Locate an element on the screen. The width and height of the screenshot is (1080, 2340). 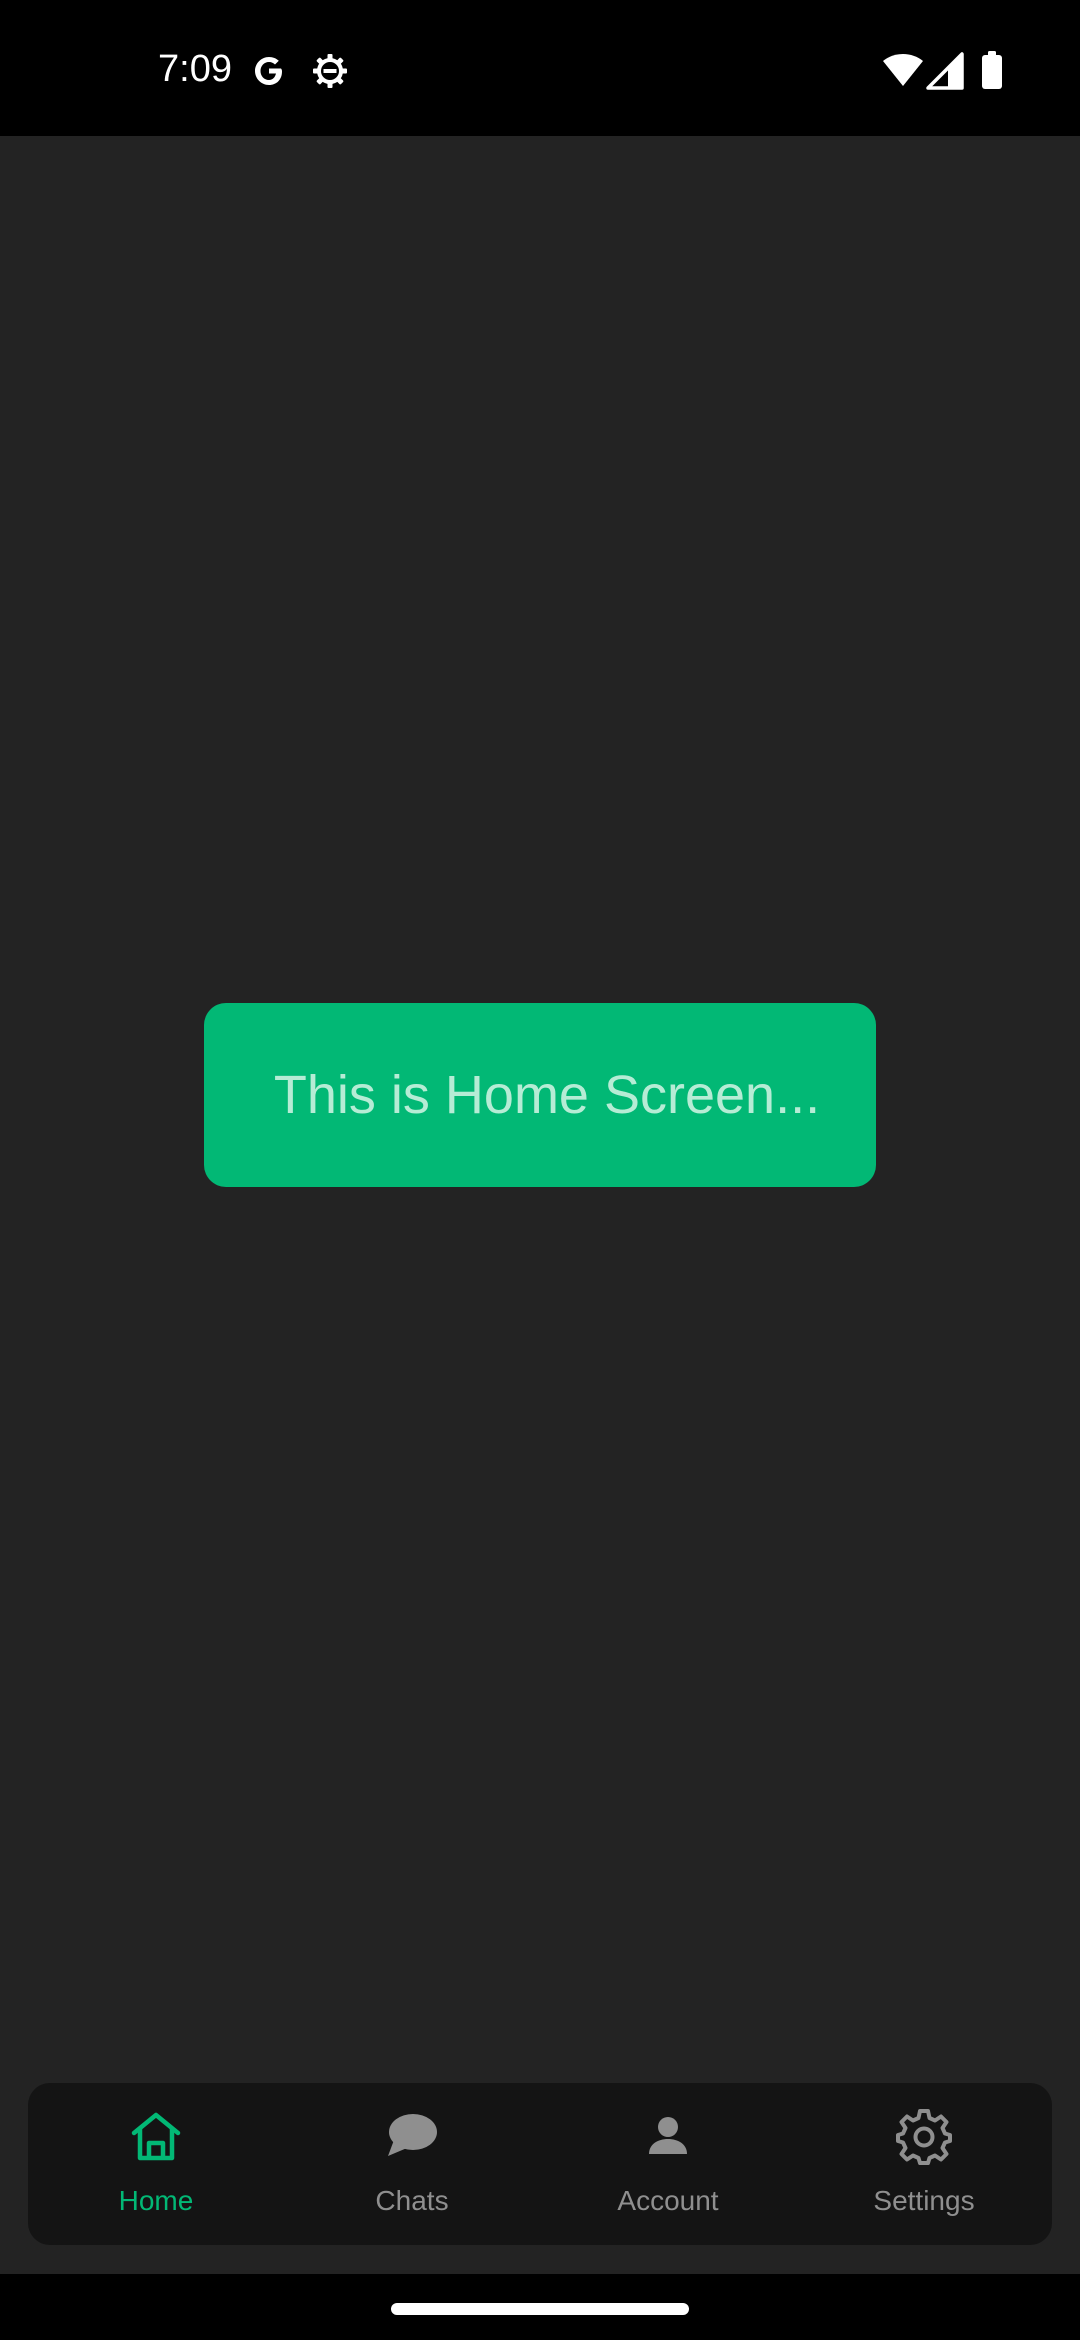
status-time: 7:09 is located at coordinates (195, 69).